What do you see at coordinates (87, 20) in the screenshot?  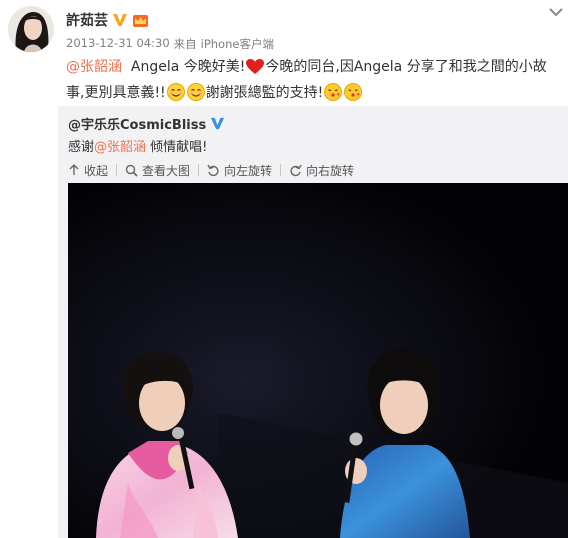 I see `author-name: 許茹芸` at bounding box center [87, 20].